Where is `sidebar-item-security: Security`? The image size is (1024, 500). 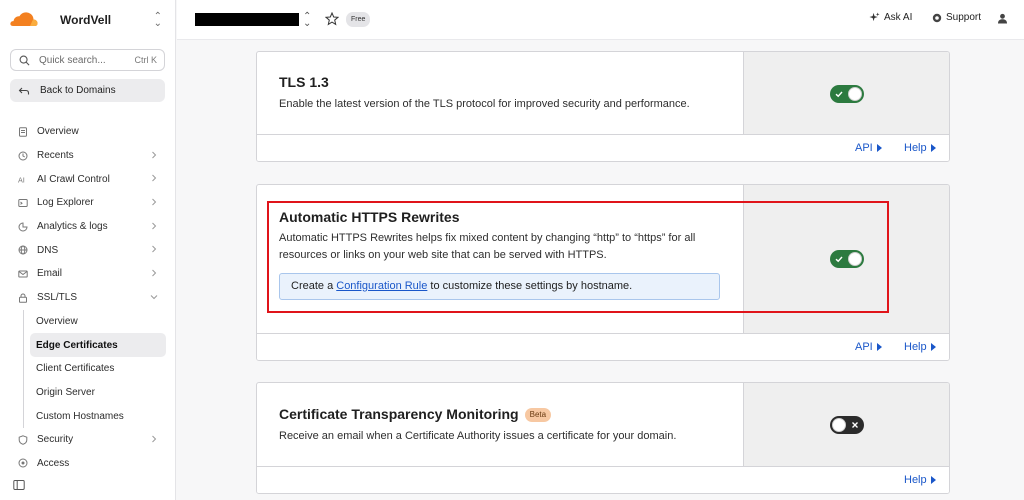
sidebar-item-security: Security is located at coordinates (88, 440).